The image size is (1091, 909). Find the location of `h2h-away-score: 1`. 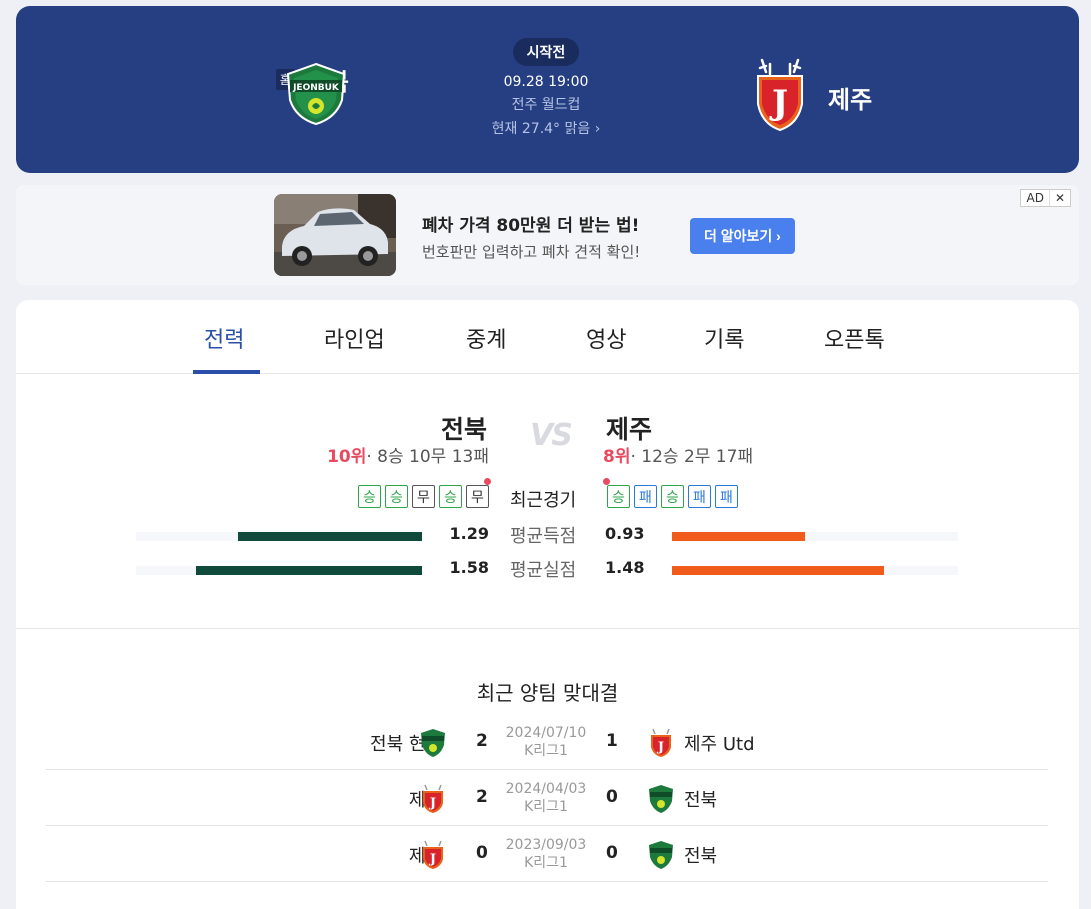

h2h-away-score: 1 is located at coordinates (612, 741).